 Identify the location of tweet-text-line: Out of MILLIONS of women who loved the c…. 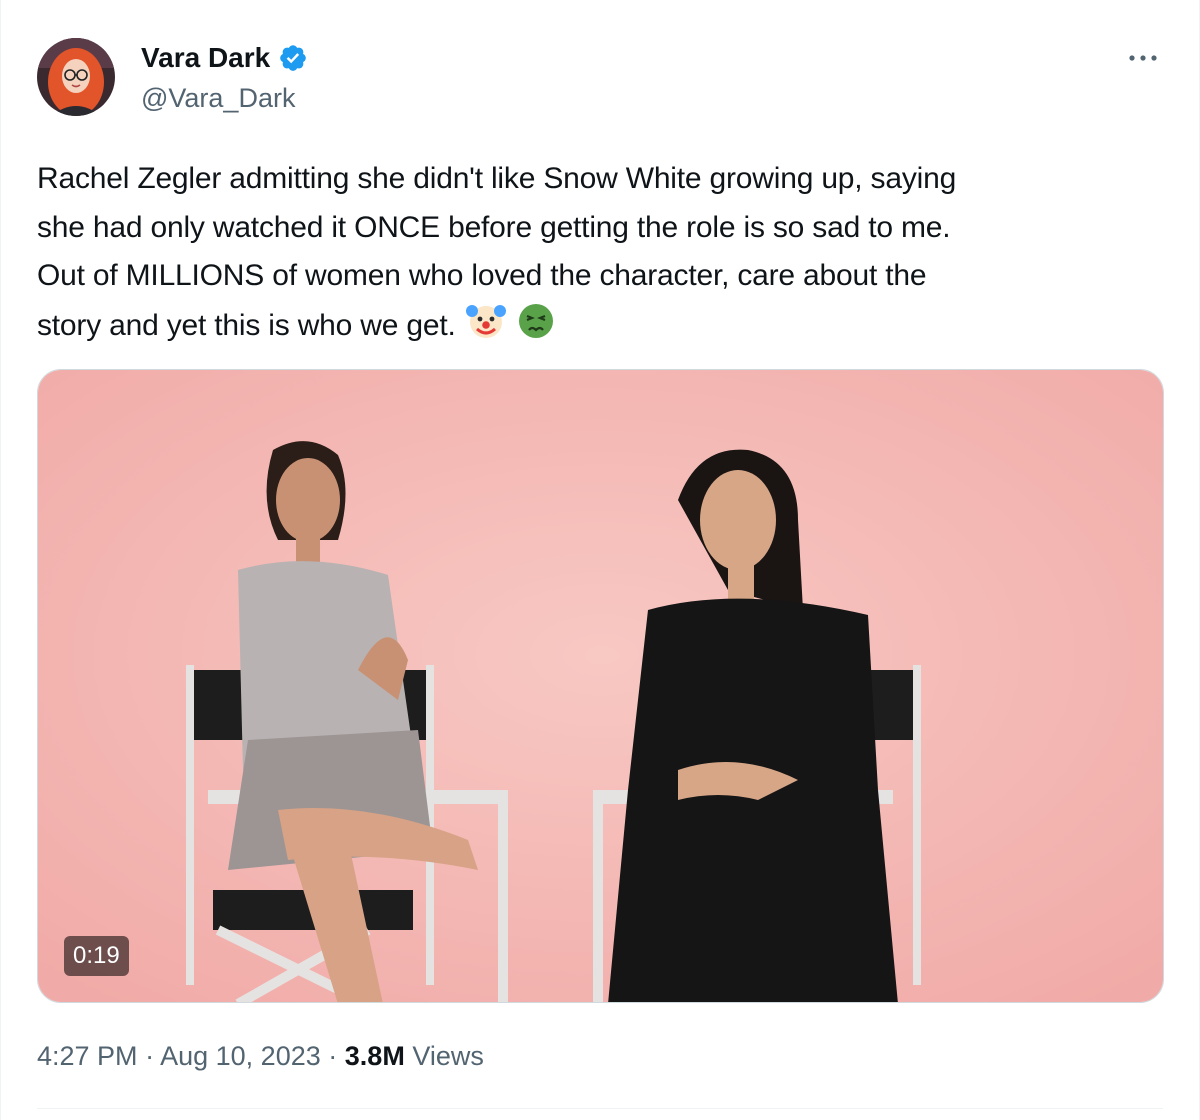
(482, 275).